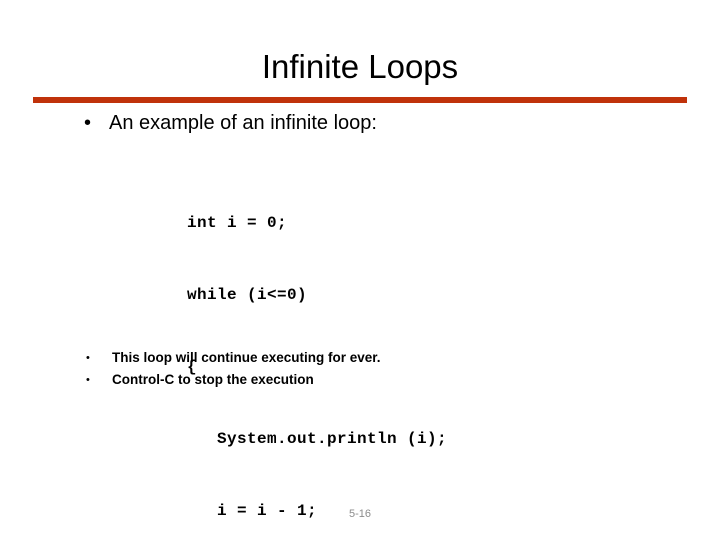 Image resolution: width=720 pixels, height=540 pixels. Describe the element at coordinates (317, 439) in the screenshot. I see `code-line: System.out.println (i);` at that location.